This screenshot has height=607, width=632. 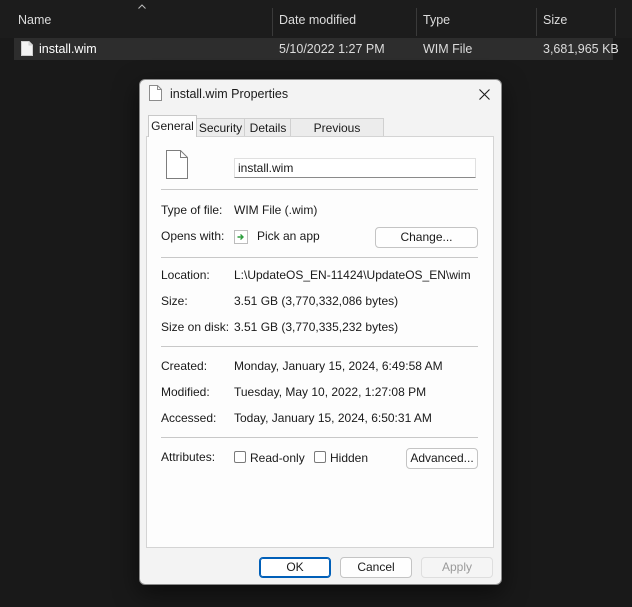 I want to click on created-label: Created:, so click(x=184, y=366).